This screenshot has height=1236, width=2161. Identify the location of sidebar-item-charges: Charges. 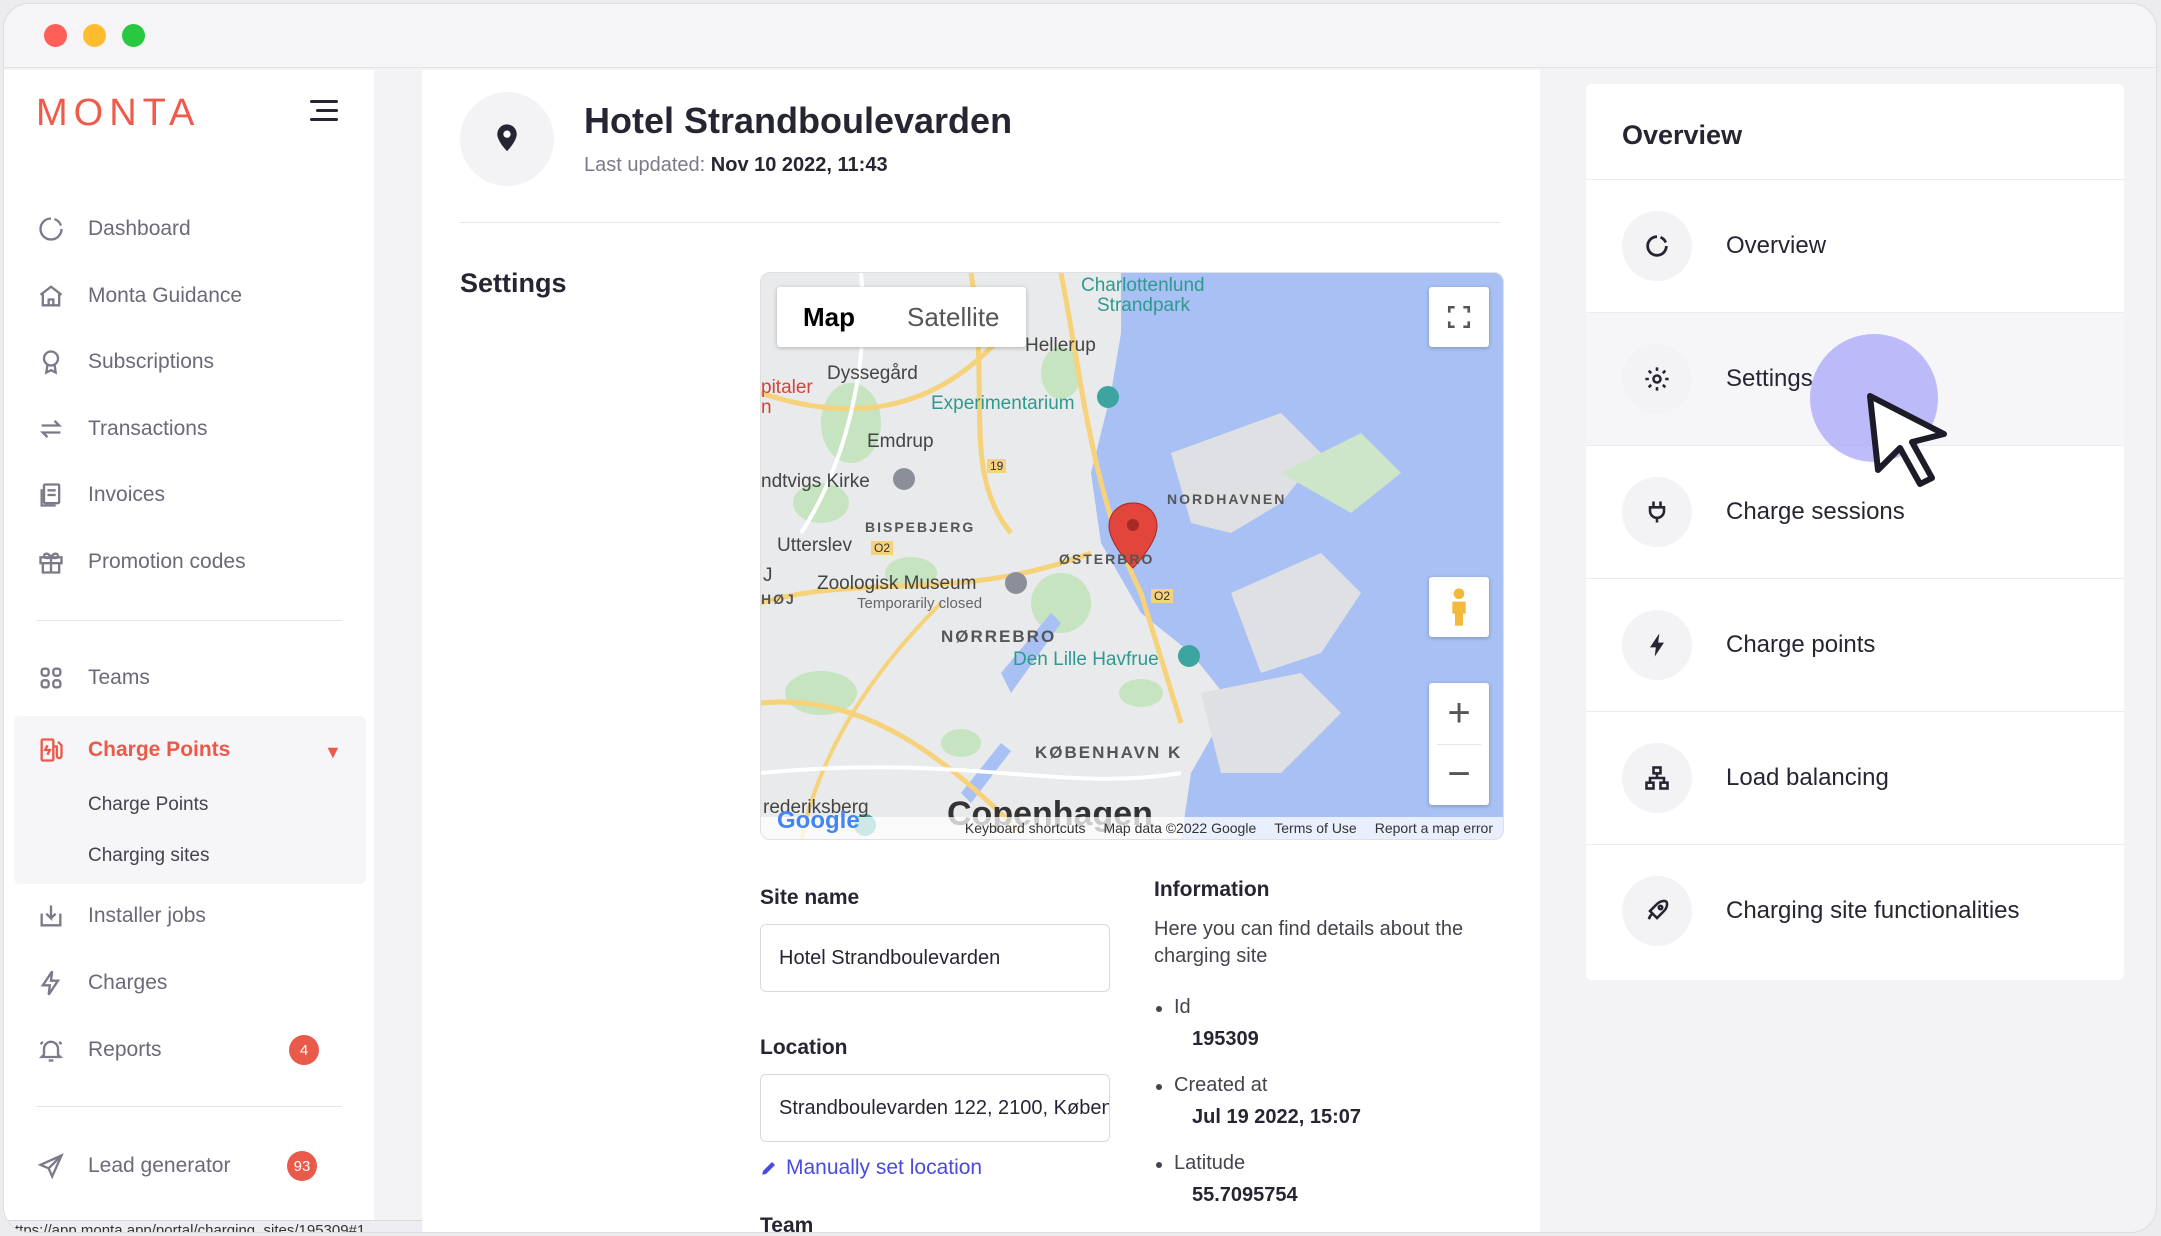
(101, 983).